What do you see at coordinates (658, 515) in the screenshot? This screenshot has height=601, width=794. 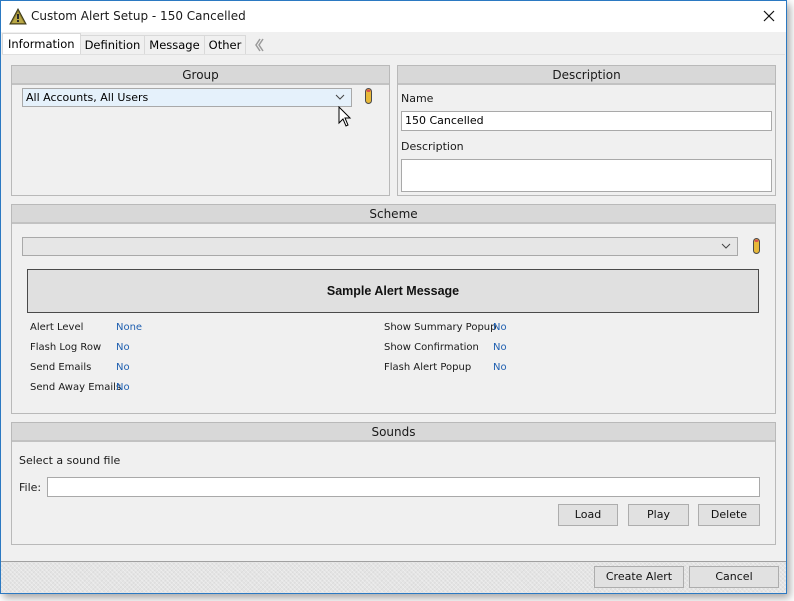 I see `play-button: Play` at bounding box center [658, 515].